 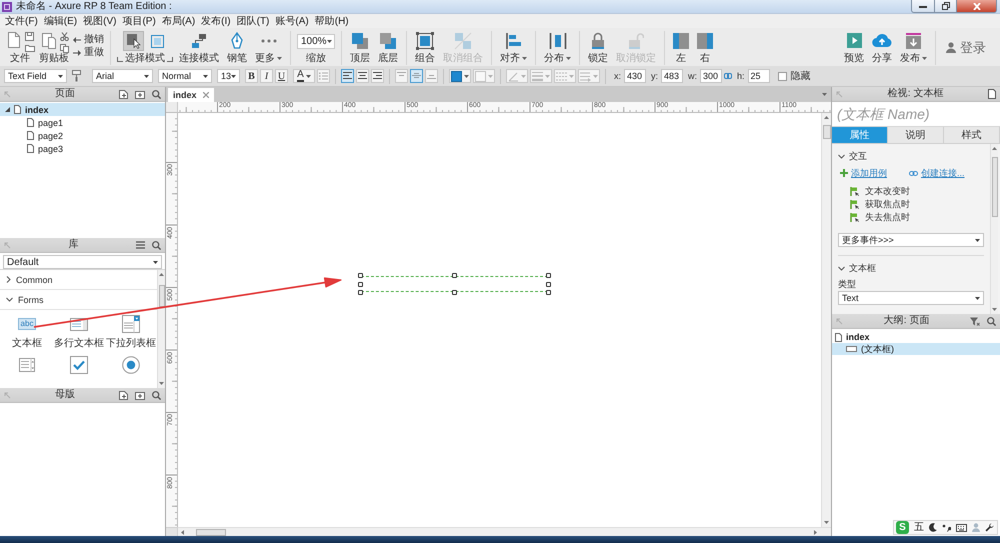 What do you see at coordinates (60, 21) in the screenshot?
I see `menu-item: 编辑(E)` at bounding box center [60, 21].